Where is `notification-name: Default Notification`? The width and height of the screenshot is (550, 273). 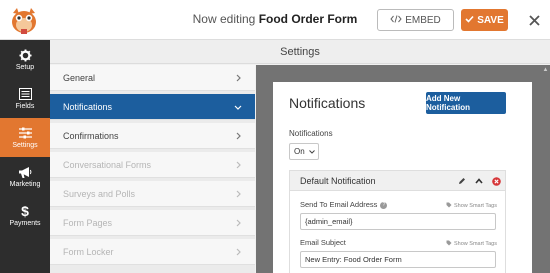
notification-name: Default Notification is located at coordinates (338, 181).